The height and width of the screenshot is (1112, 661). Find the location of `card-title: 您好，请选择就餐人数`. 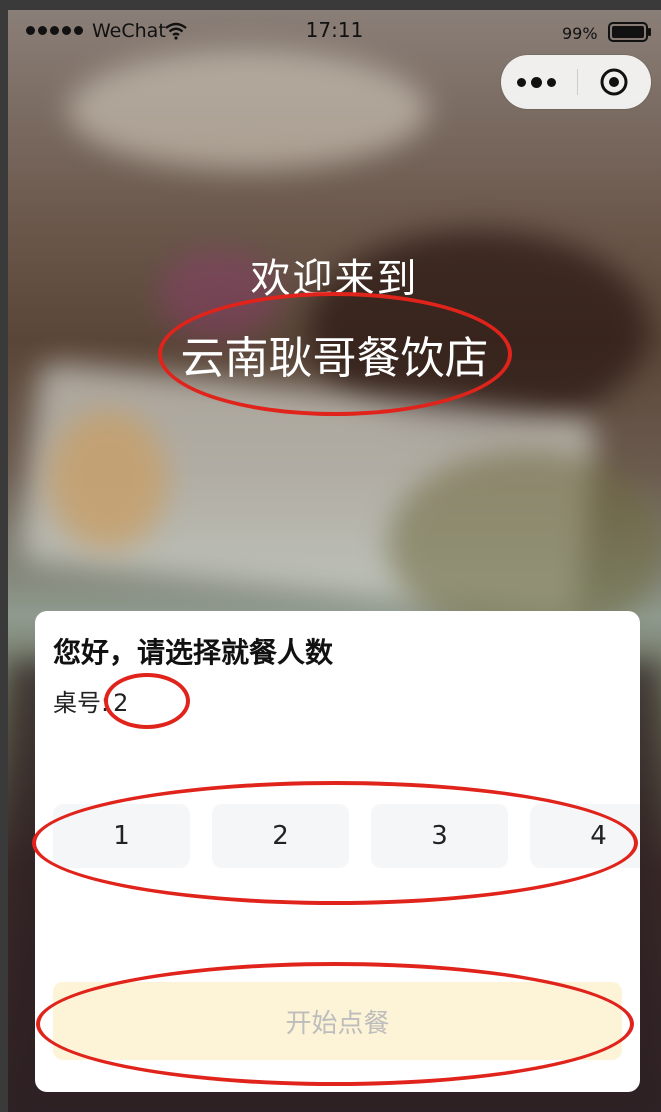

card-title: 您好，请选择就餐人数 is located at coordinates (193, 652).